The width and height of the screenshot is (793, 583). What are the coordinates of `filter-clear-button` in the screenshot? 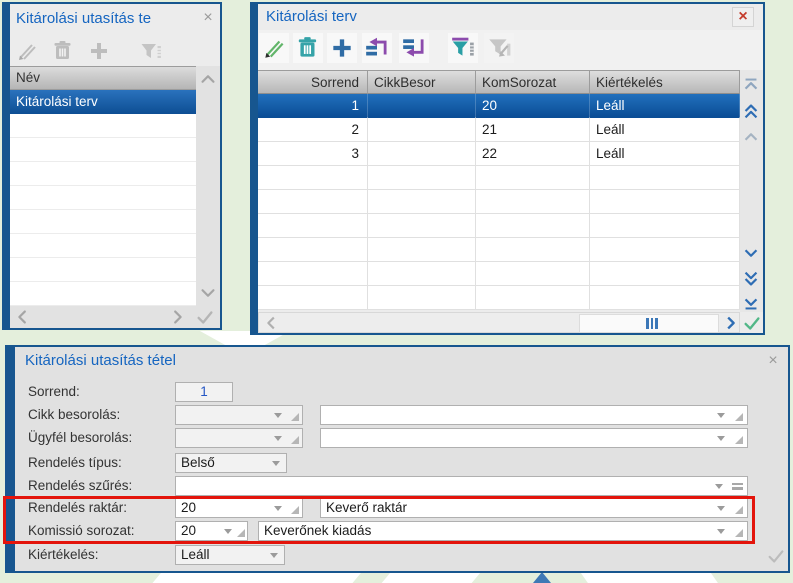 It's located at (499, 48).